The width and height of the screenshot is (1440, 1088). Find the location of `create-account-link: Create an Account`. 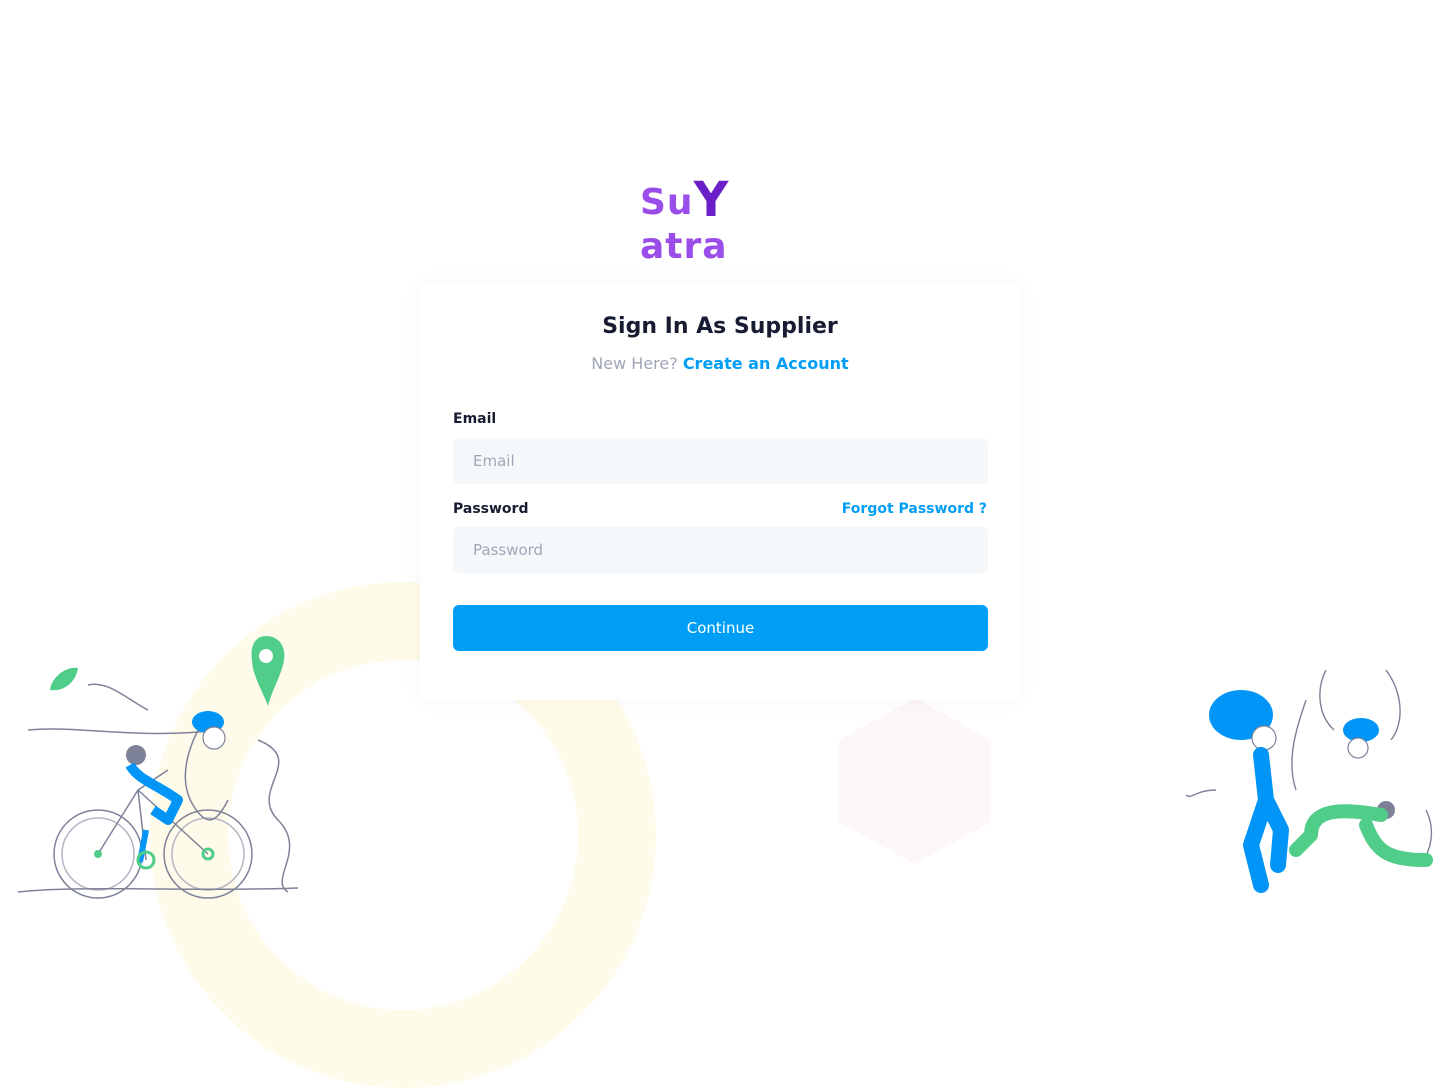

create-account-link: Create an Account is located at coordinates (766, 363).